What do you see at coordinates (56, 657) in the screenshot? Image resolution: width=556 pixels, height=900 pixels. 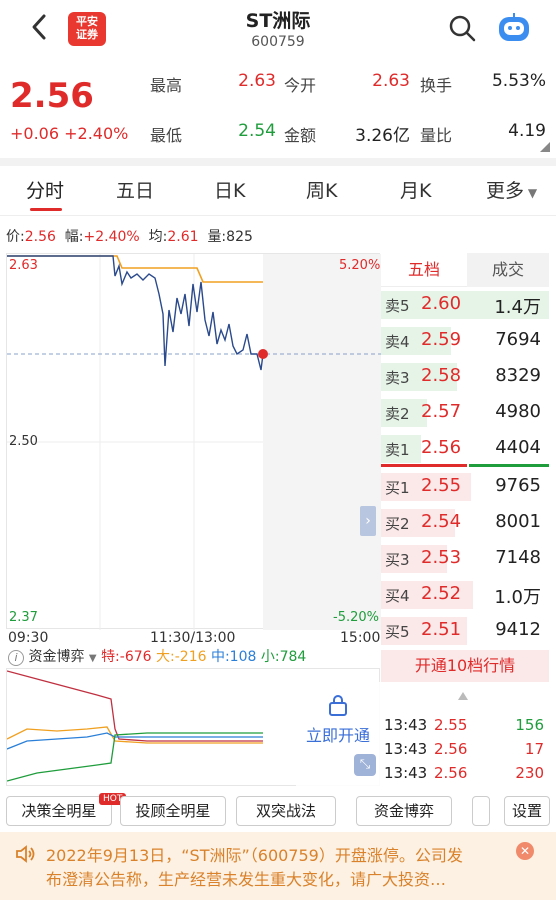 I see `capital-flow-title: 资金博弈` at bounding box center [56, 657].